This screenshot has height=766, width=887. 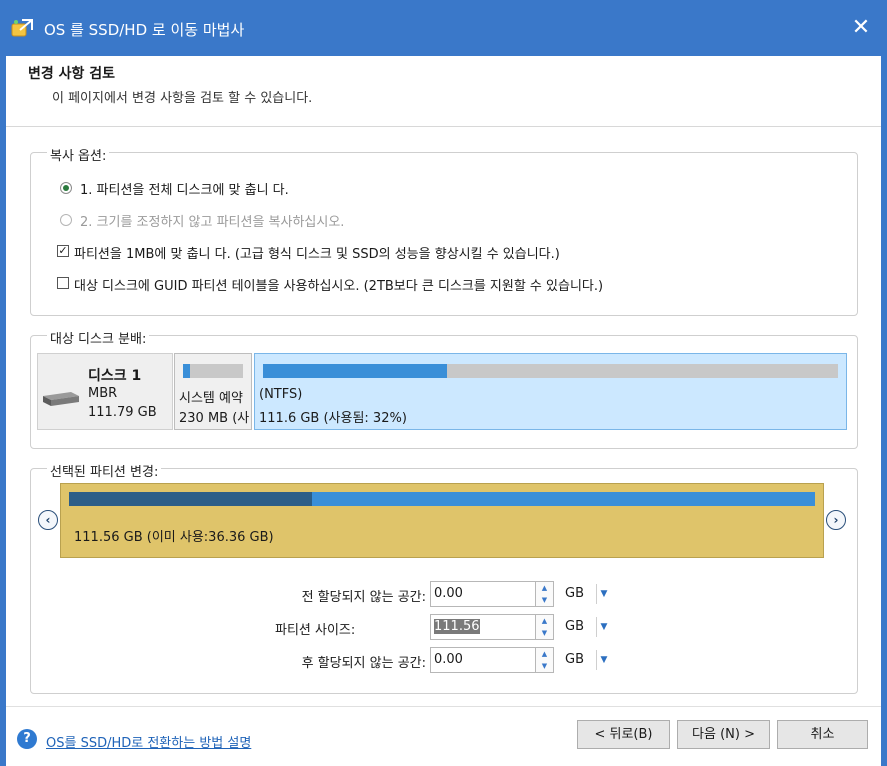 What do you see at coordinates (723, 734) in the screenshot?
I see `next-button: 다음 (N) >` at bounding box center [723, 734].